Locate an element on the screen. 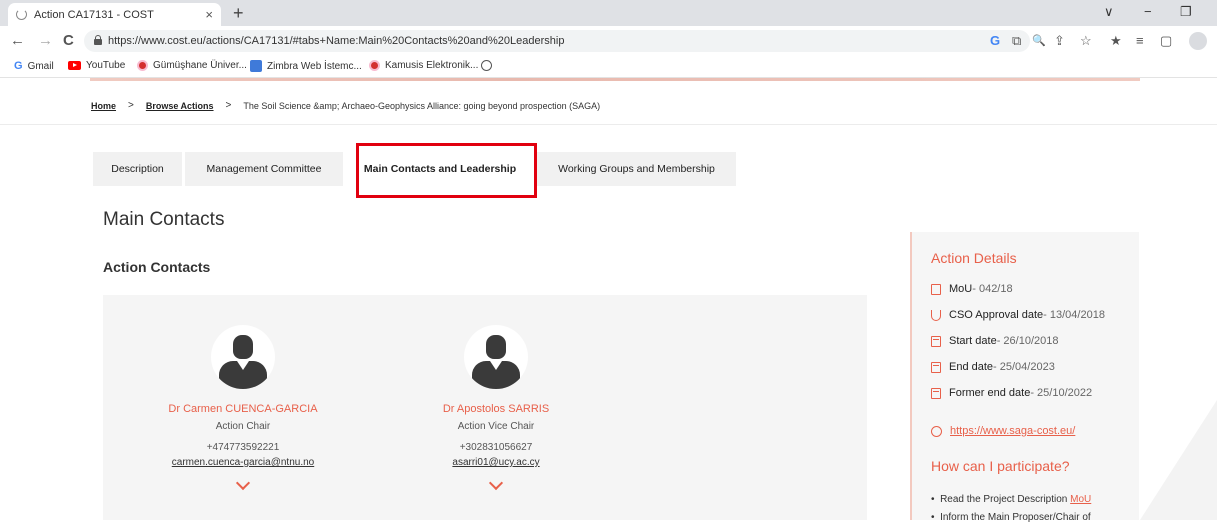 The width and height of the screenshot is (1217, 523). bullet-text: Inform the Main Proposer/Chair of is located at coordinates (1015, 517).